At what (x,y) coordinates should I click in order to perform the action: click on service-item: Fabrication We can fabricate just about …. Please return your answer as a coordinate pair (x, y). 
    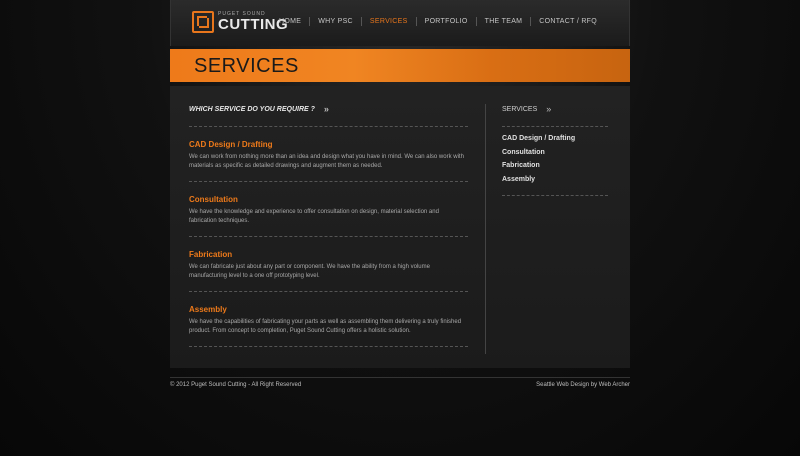
    Looking at the image, I should click on (328, 264).